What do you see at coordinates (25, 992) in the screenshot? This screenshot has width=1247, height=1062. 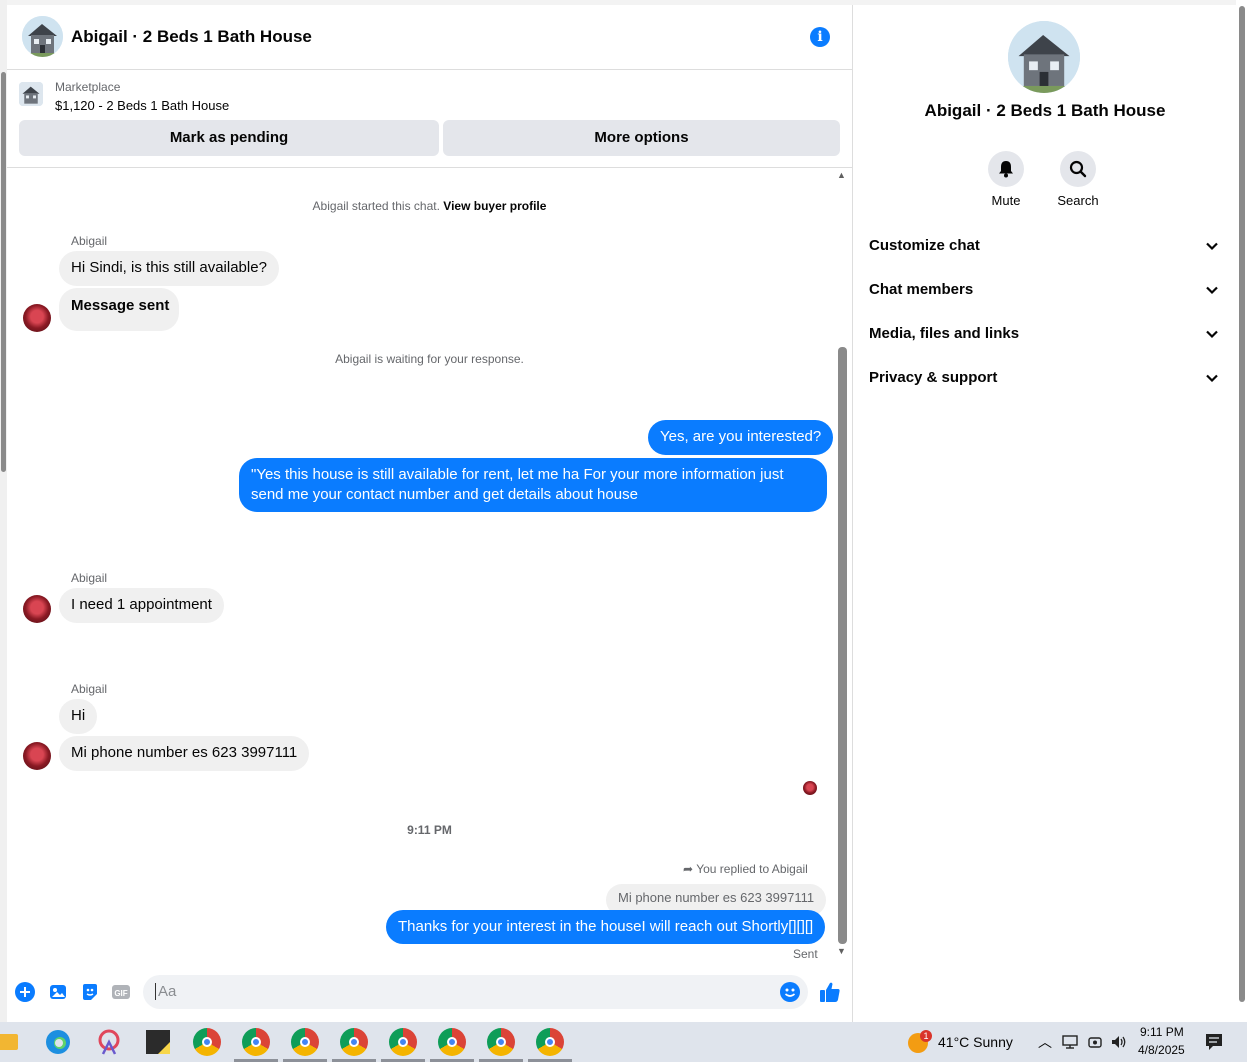 I see `plus-icon` at bounding box center [25, 992].